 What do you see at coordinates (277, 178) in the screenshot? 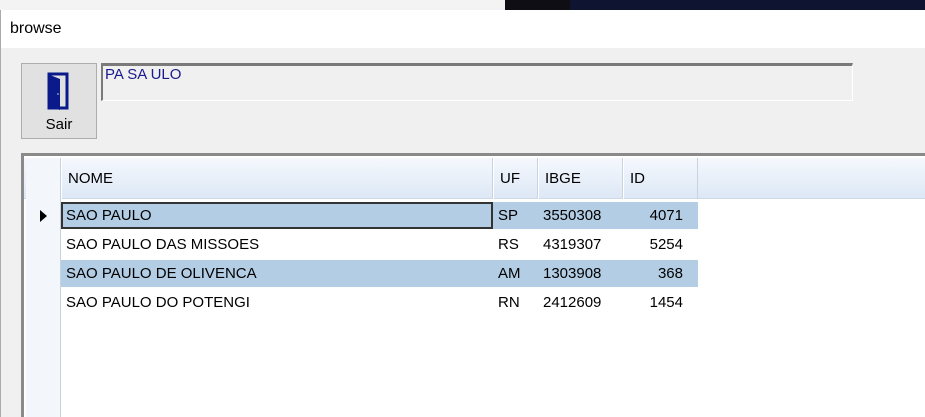
I see `column-header-nome: NOME` at bounding box center [277, 178].